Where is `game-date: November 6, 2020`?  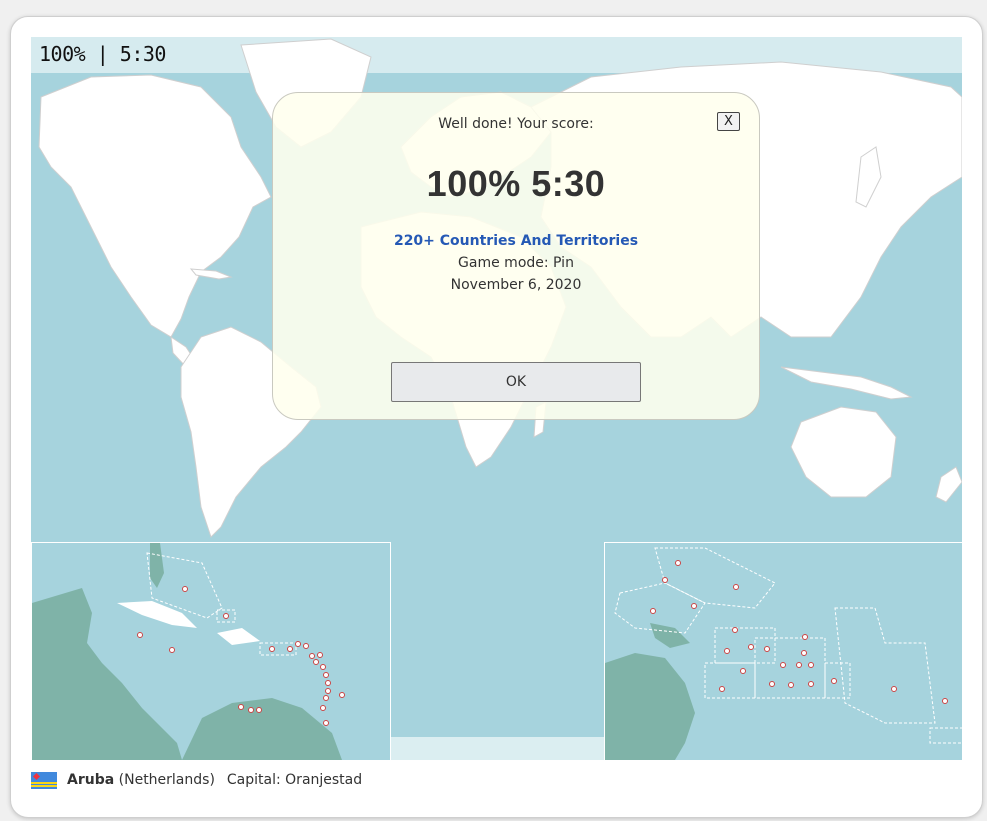
game-date: November 6, 2020 is located at coordinates (516, 285).